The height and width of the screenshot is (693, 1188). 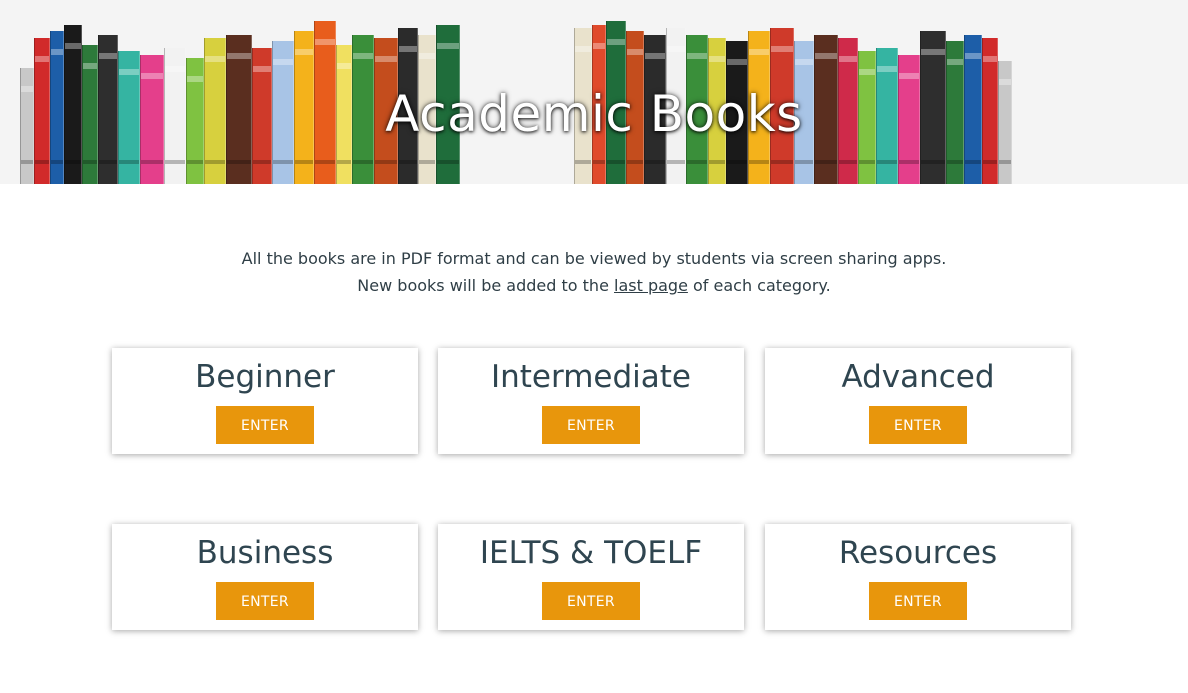 I want to click on category-card-resources: Resources ENTER, so click(x=918, y=577).